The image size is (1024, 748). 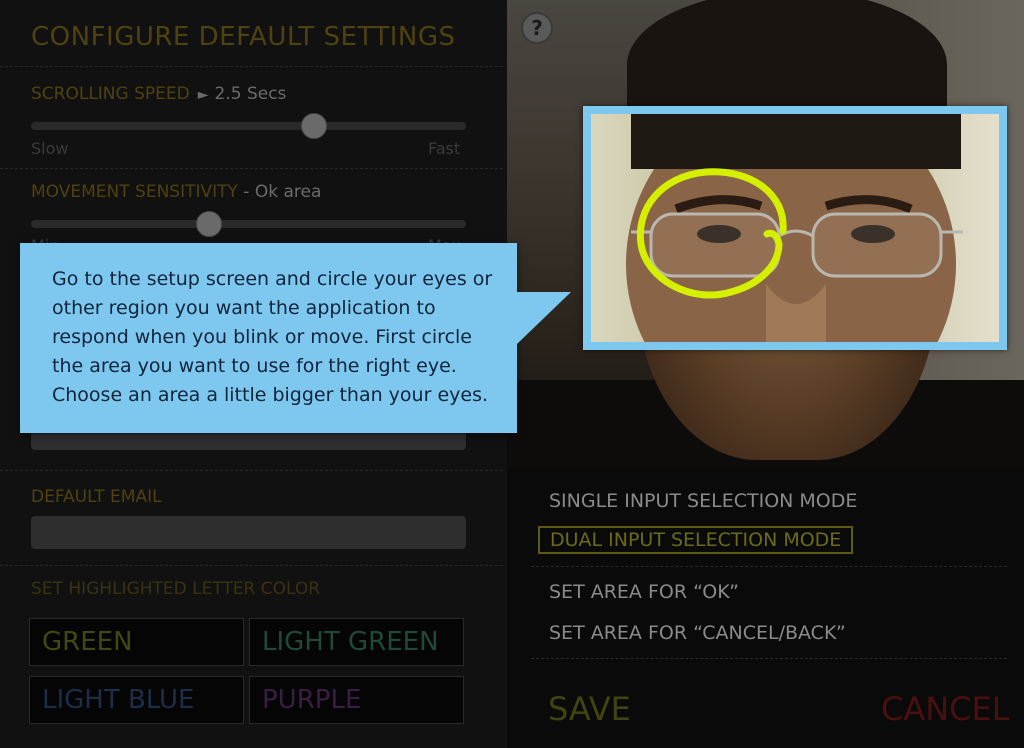 What do you see at coordinates (248, 532) in the screenshot?
I see `email-field` at bounding box center [248, 532].